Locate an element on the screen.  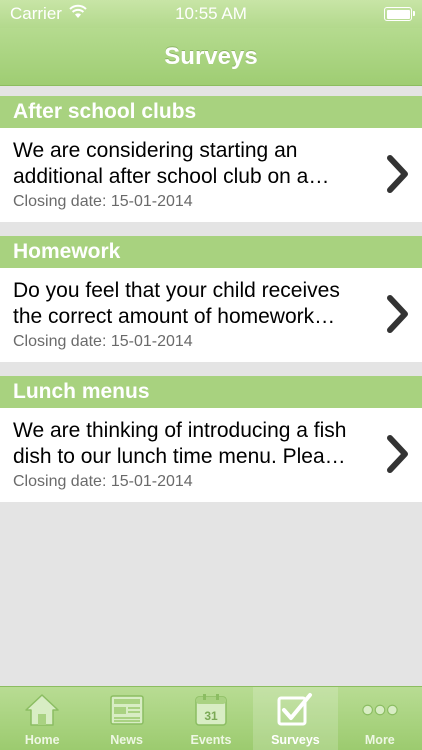
home-icon is located at coordinates (42, 710).